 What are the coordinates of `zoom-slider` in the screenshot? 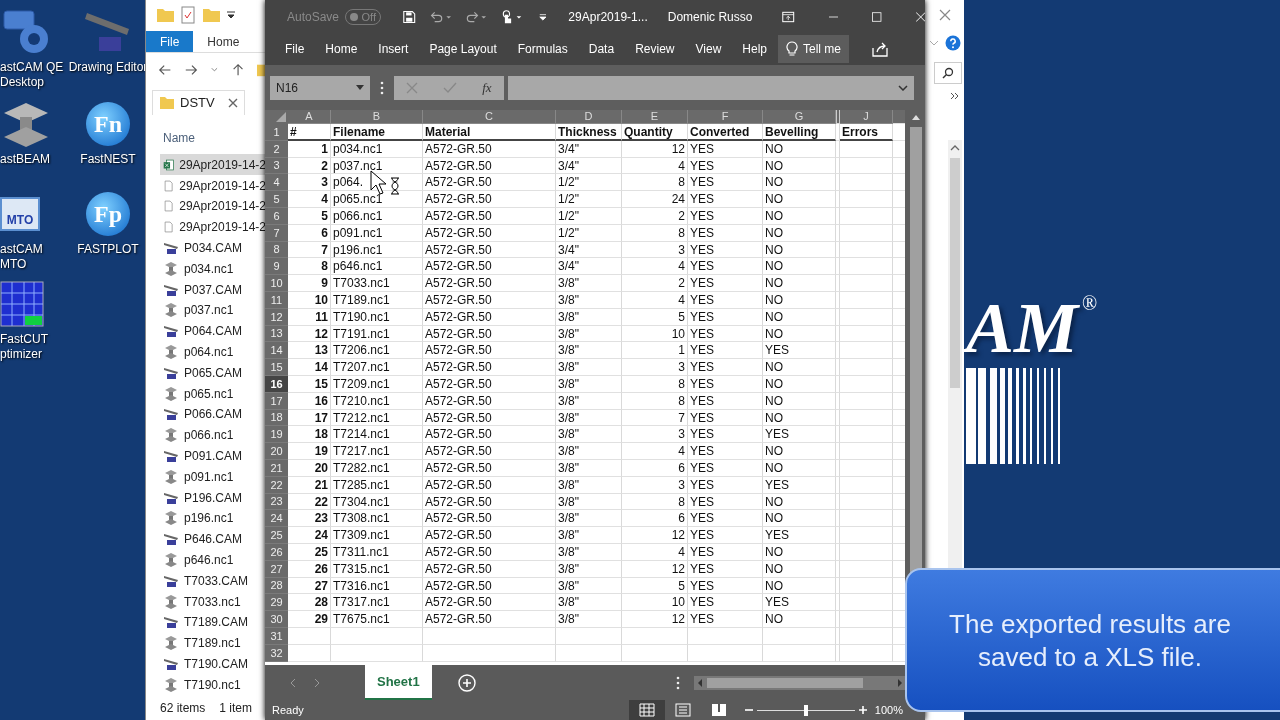 It's located at (805, 710).